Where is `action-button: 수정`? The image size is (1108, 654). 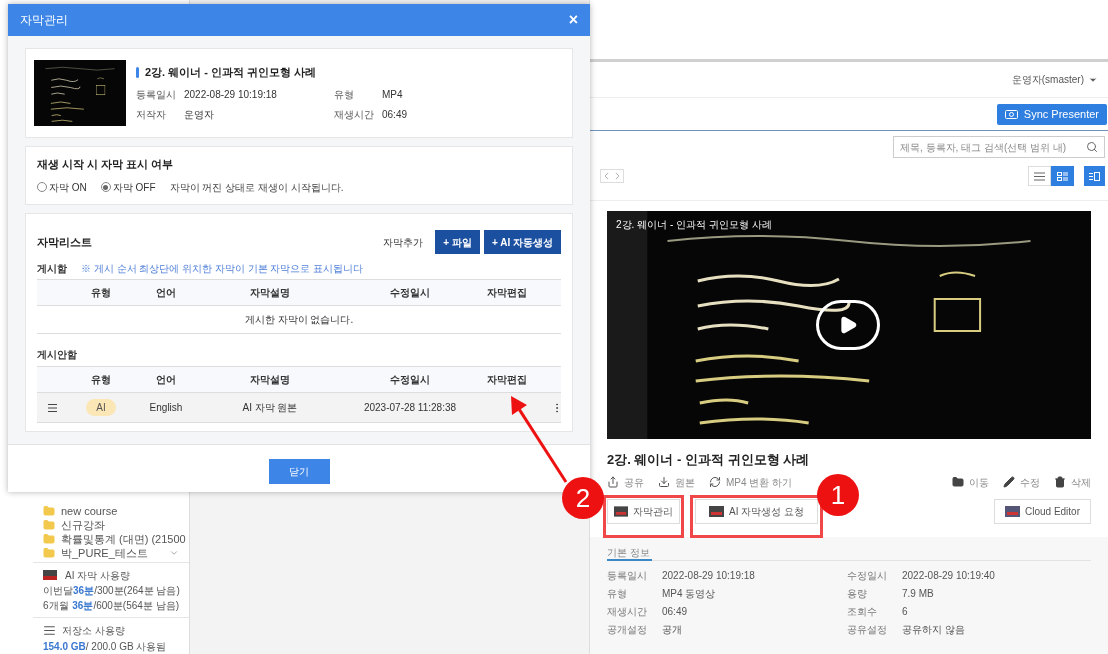 action-button: 수정 is located at coordinates (1021, 482).